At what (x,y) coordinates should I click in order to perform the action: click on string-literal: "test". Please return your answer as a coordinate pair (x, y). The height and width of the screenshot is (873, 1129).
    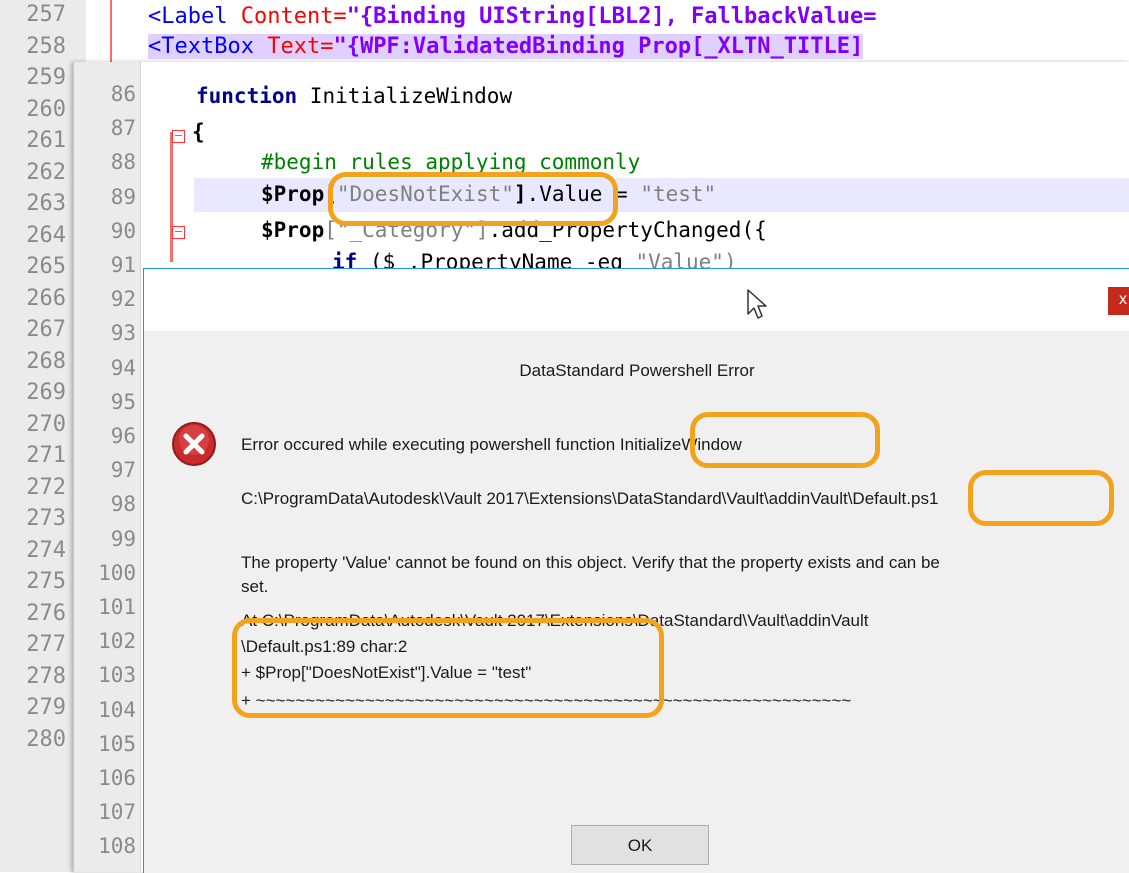
    Looking at the image, I should click on (678, 194).